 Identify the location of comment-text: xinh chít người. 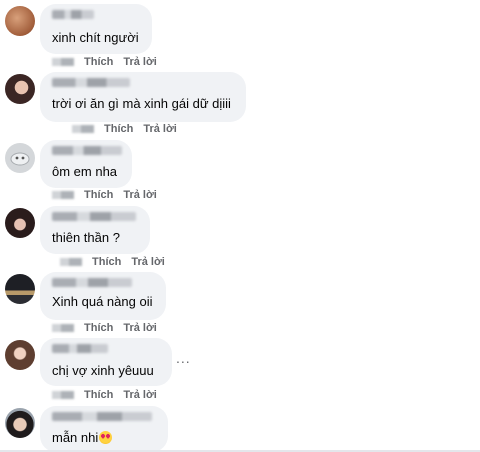
(95, 37).